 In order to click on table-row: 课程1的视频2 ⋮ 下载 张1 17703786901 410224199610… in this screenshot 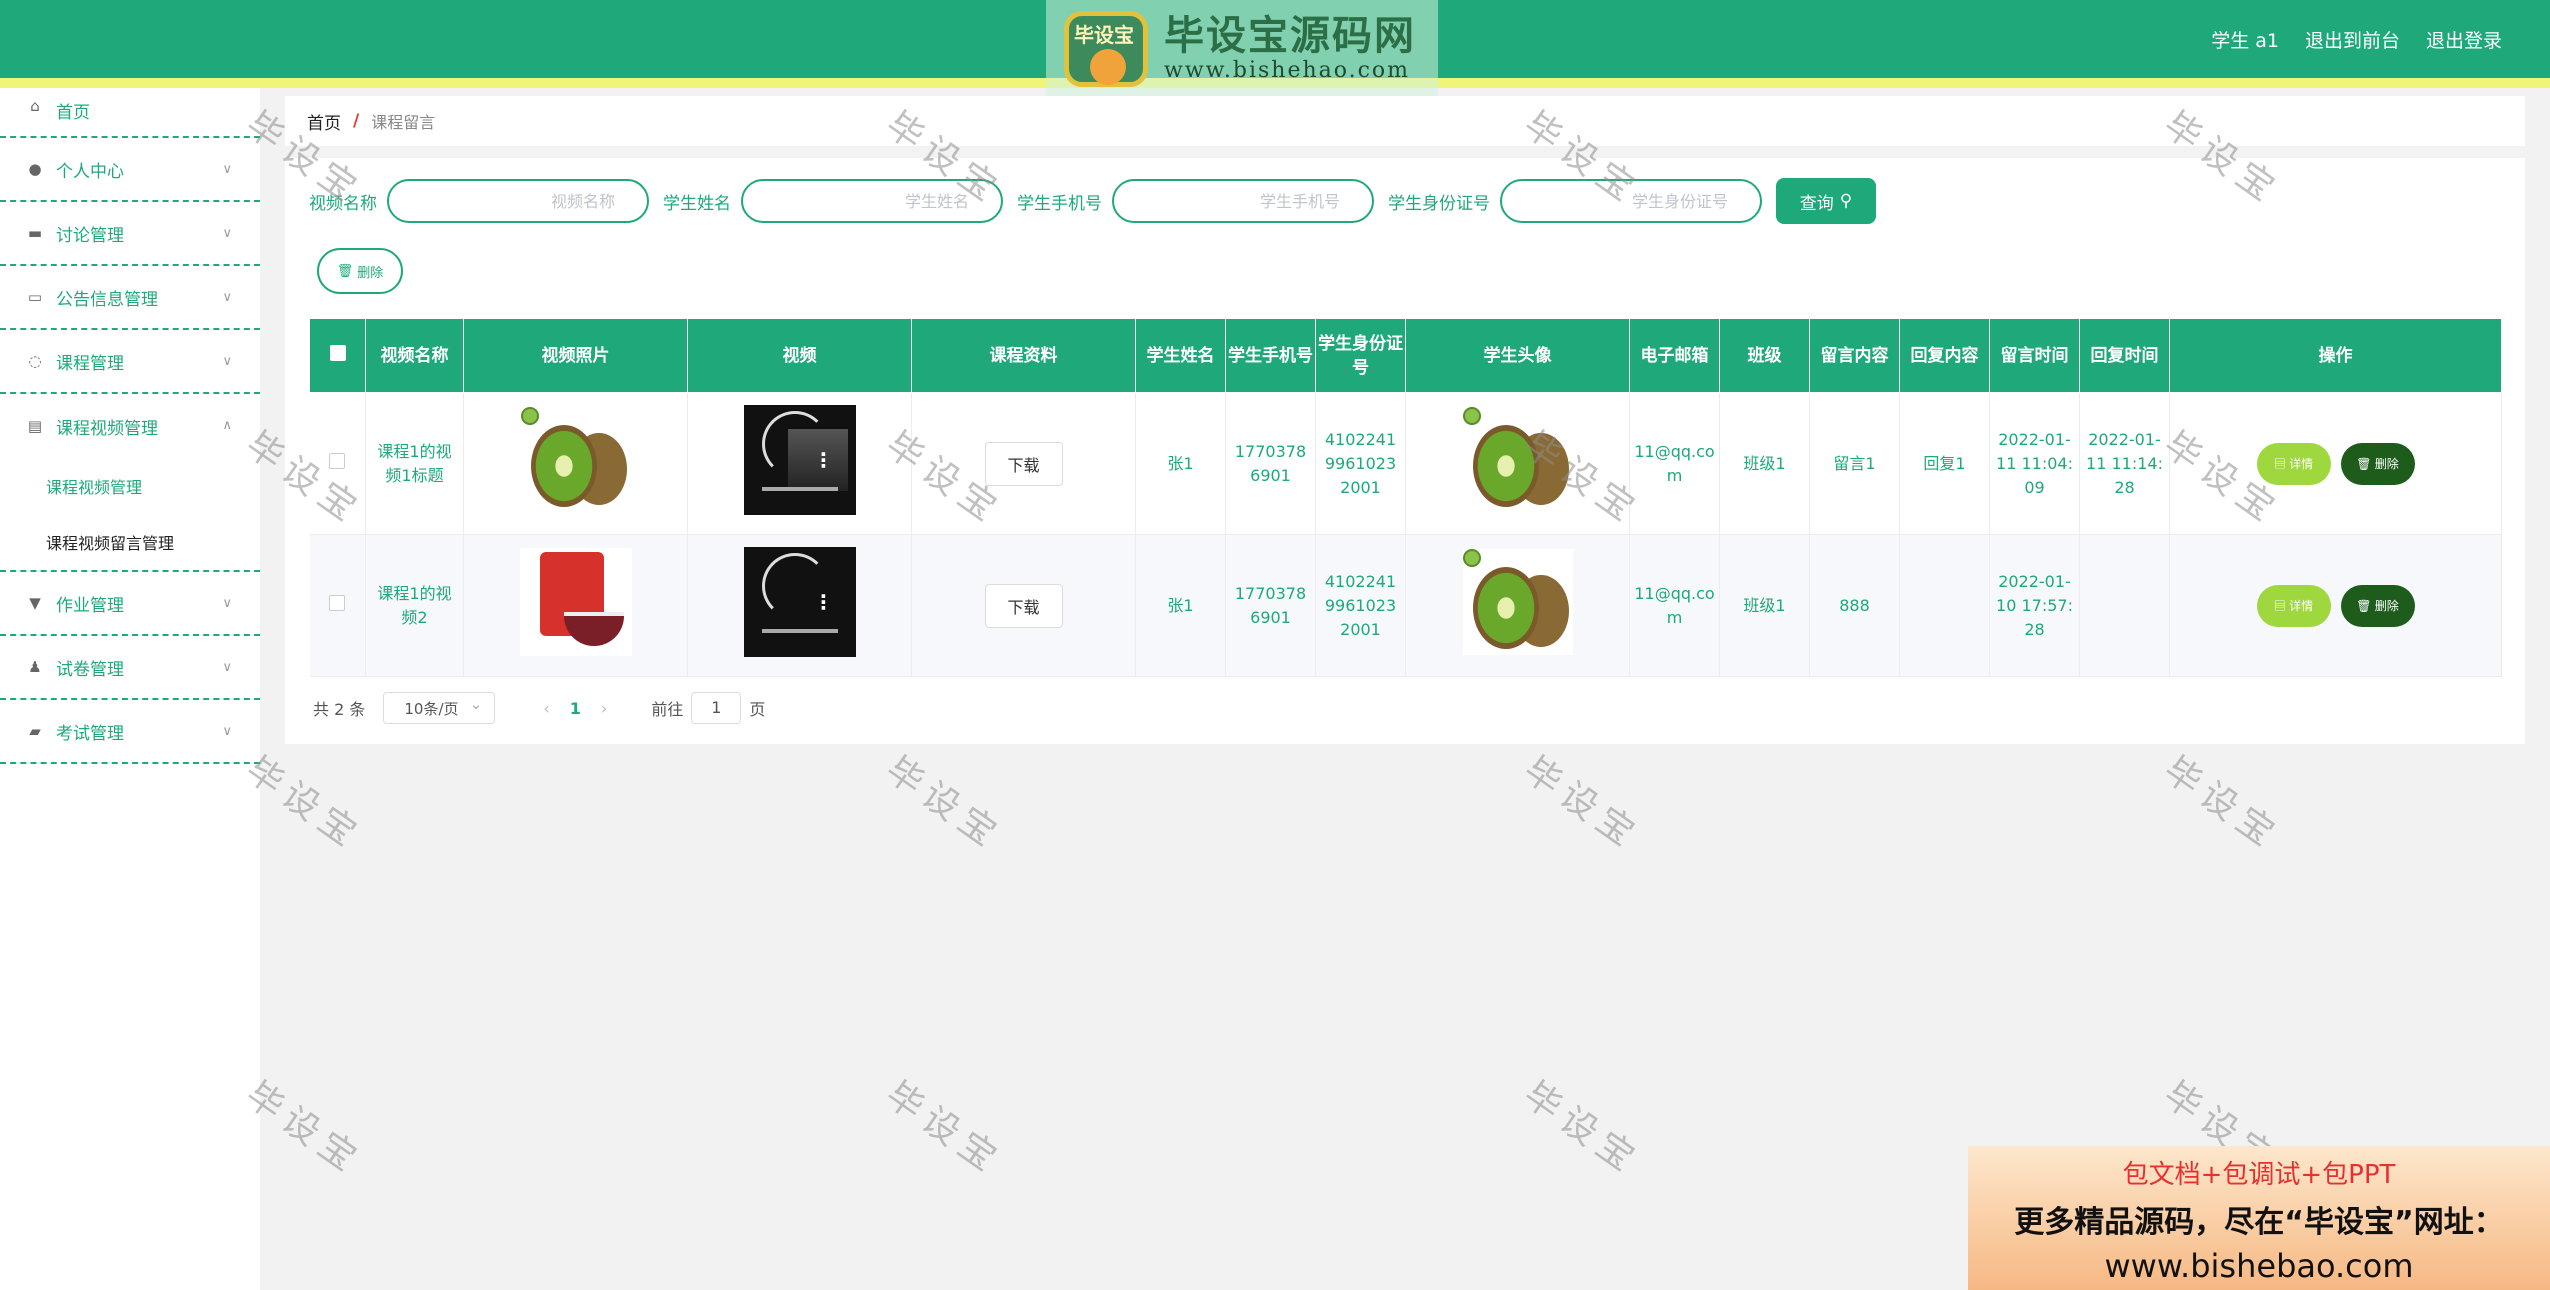, I will do `click(1405, 605)`.